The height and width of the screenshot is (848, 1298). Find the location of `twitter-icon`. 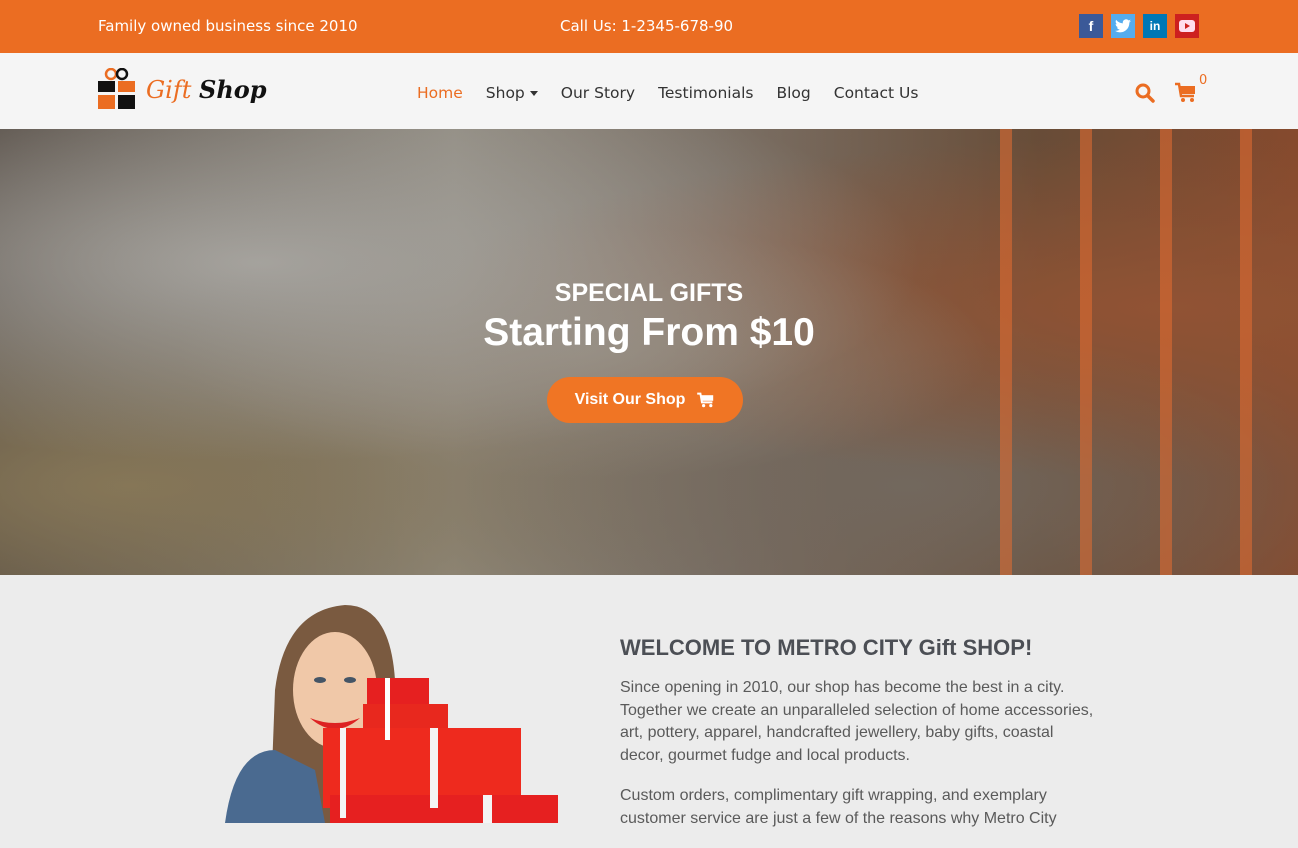

twitter-icon is located at coordinates (1123, 26).